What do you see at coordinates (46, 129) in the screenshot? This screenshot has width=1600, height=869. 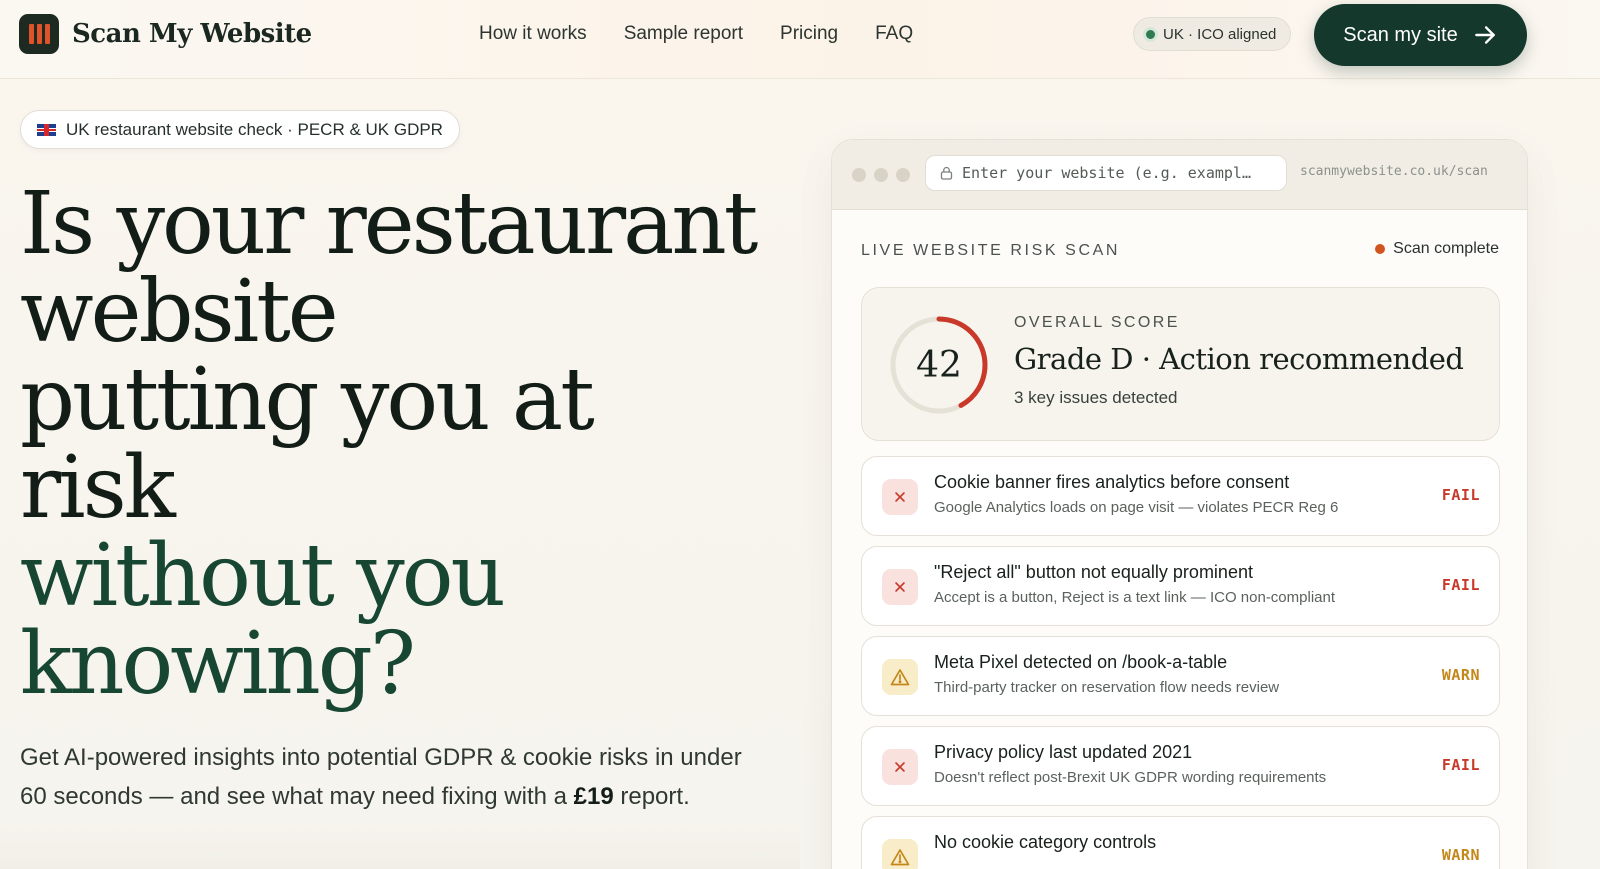 I see `uk-flag-icon` at bounding box center [46, 129].